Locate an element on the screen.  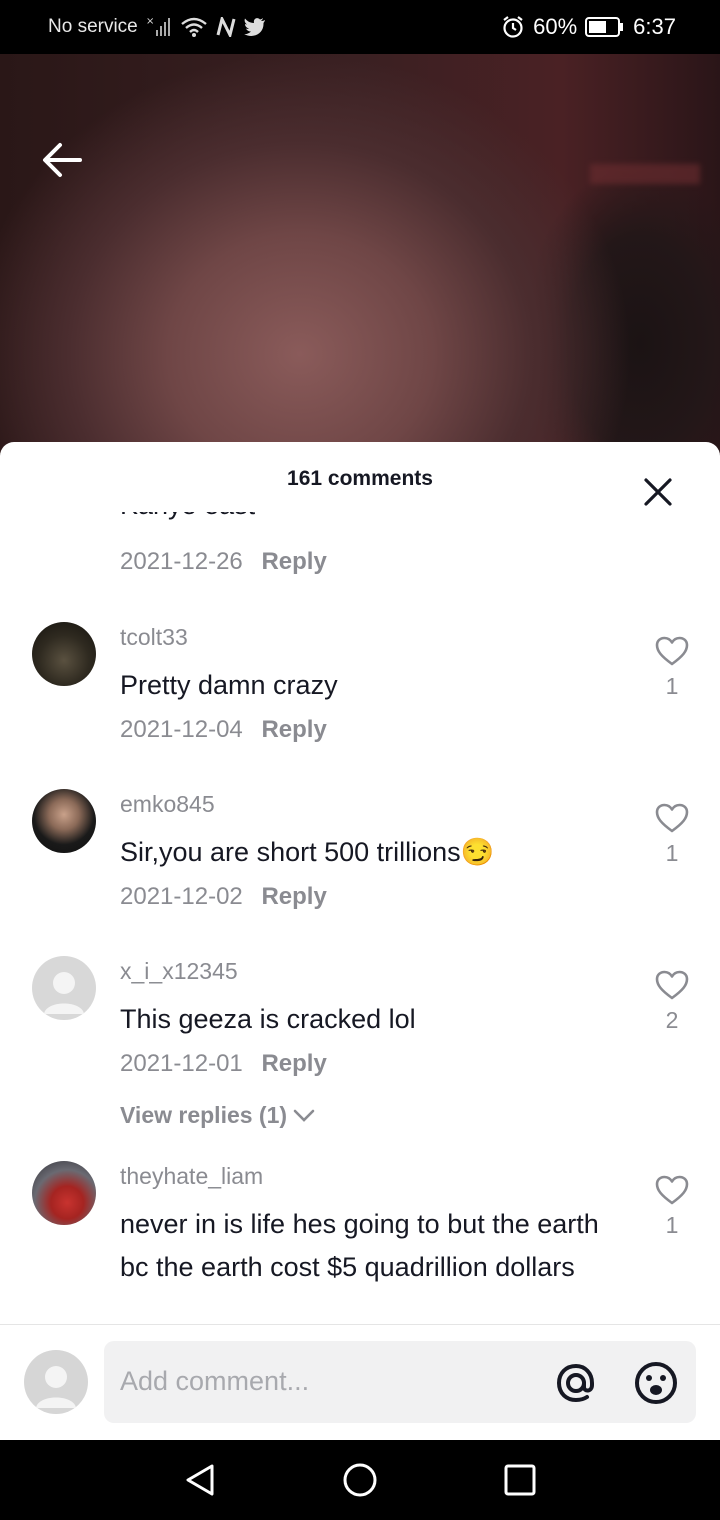
close-icon is located at coordinates (658, 492).